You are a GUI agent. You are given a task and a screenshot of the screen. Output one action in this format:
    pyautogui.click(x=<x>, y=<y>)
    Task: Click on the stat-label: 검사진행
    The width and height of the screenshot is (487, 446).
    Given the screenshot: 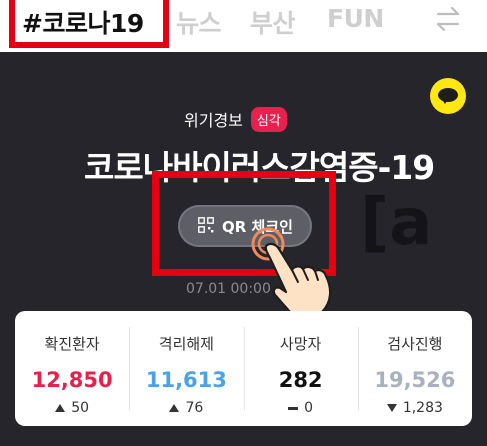 What is the action you would take?
    pyautogui.click(x=415, y=344)
    